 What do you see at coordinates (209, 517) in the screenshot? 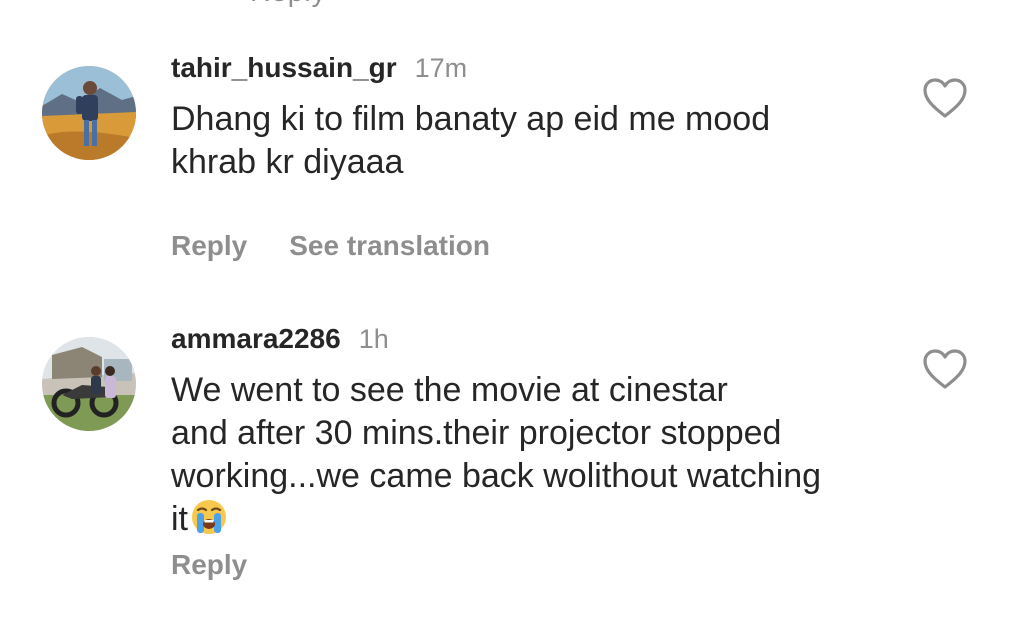
I see `loudly-crying-face-emoji-icon` at bounding box center [209, 517].